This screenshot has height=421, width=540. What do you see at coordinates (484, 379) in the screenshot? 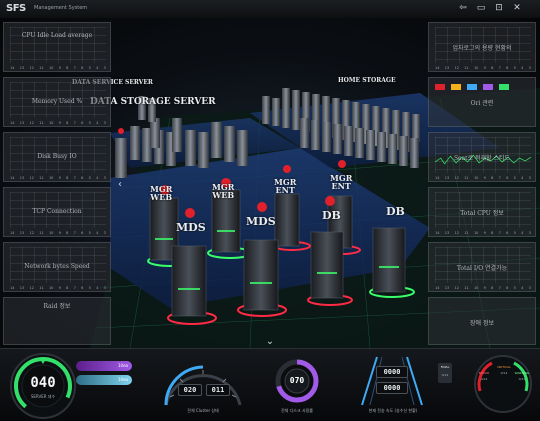
I see `badge-error-value: 0/14` at bounding box center [484, 379].